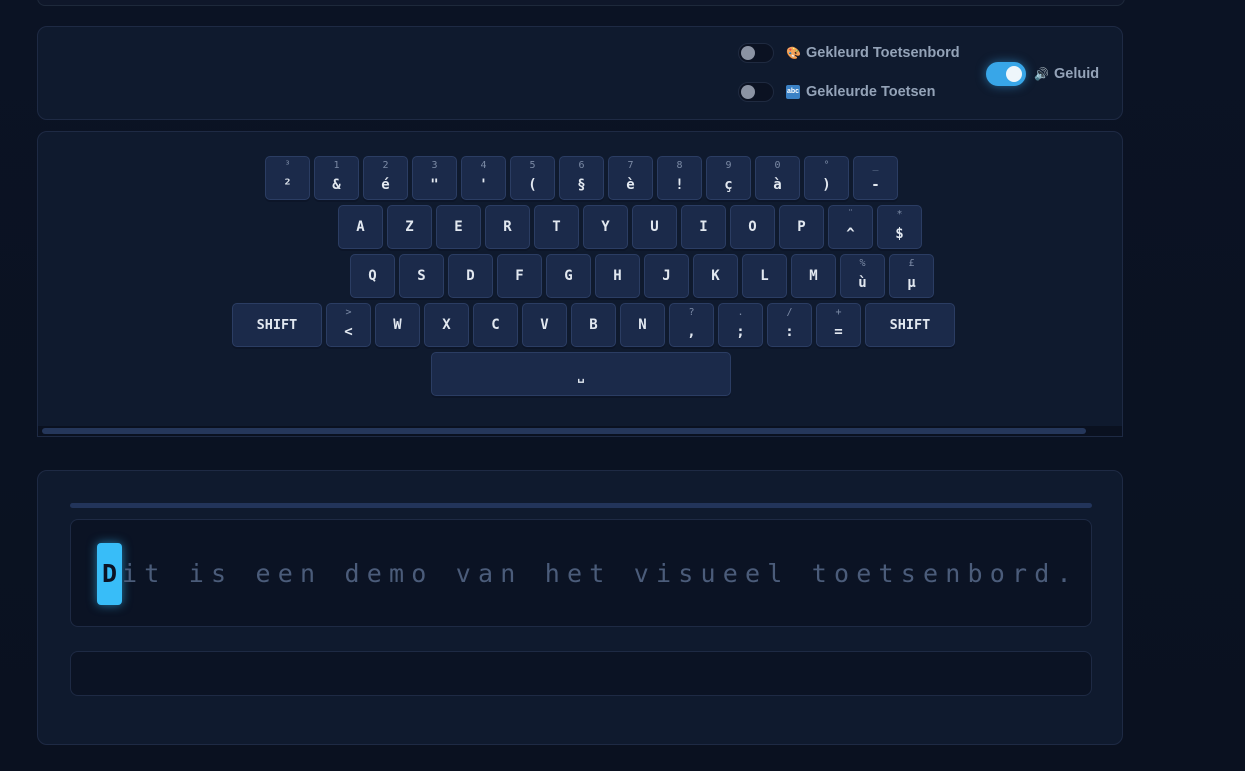  What do you see at coordinates (287, 165) in the screenshot?
I see `key-secondary-label: ³` at bounding box center [287, 165].